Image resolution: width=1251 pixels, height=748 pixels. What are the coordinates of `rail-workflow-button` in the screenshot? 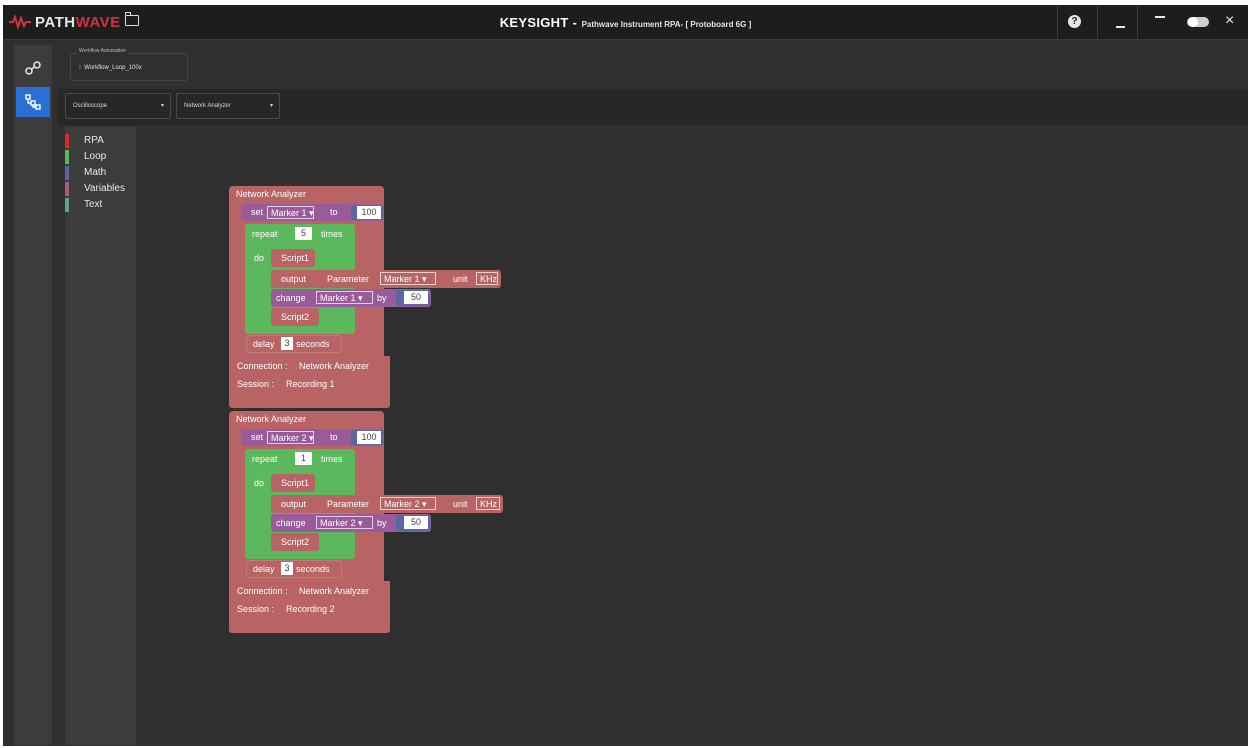 It's located at (33, 102).